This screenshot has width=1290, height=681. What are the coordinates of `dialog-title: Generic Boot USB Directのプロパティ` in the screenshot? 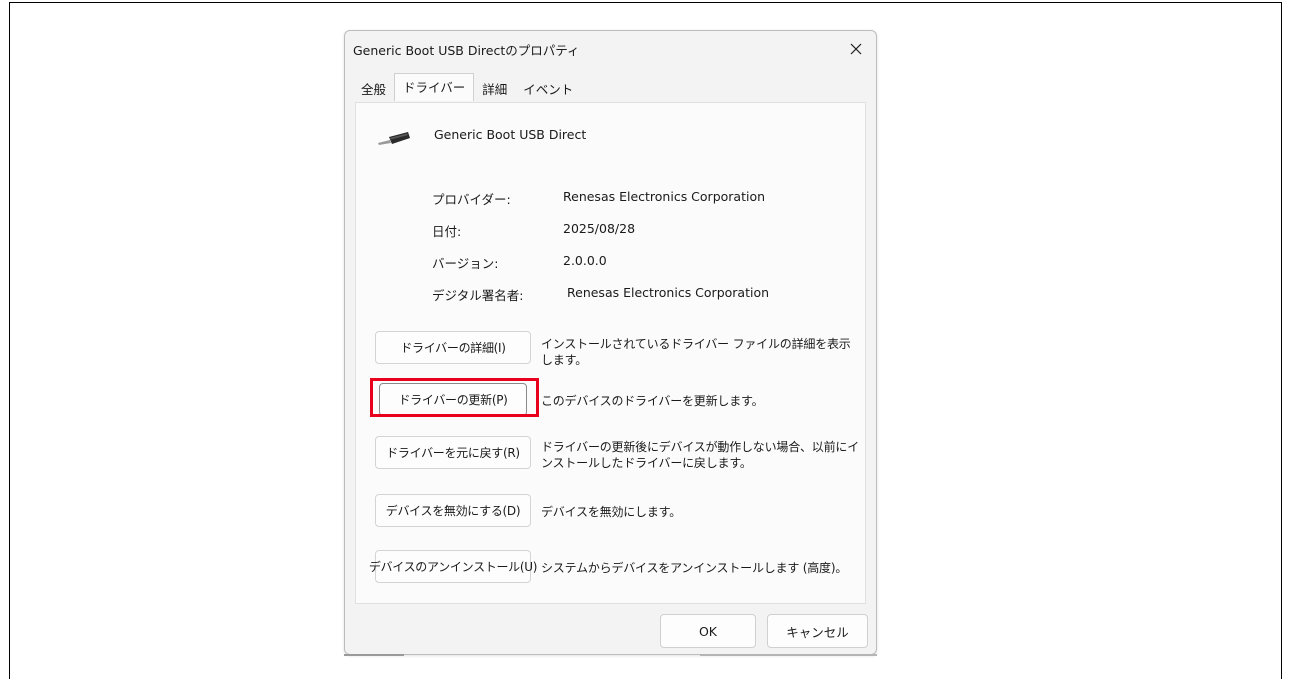 It's located at (466, 50).